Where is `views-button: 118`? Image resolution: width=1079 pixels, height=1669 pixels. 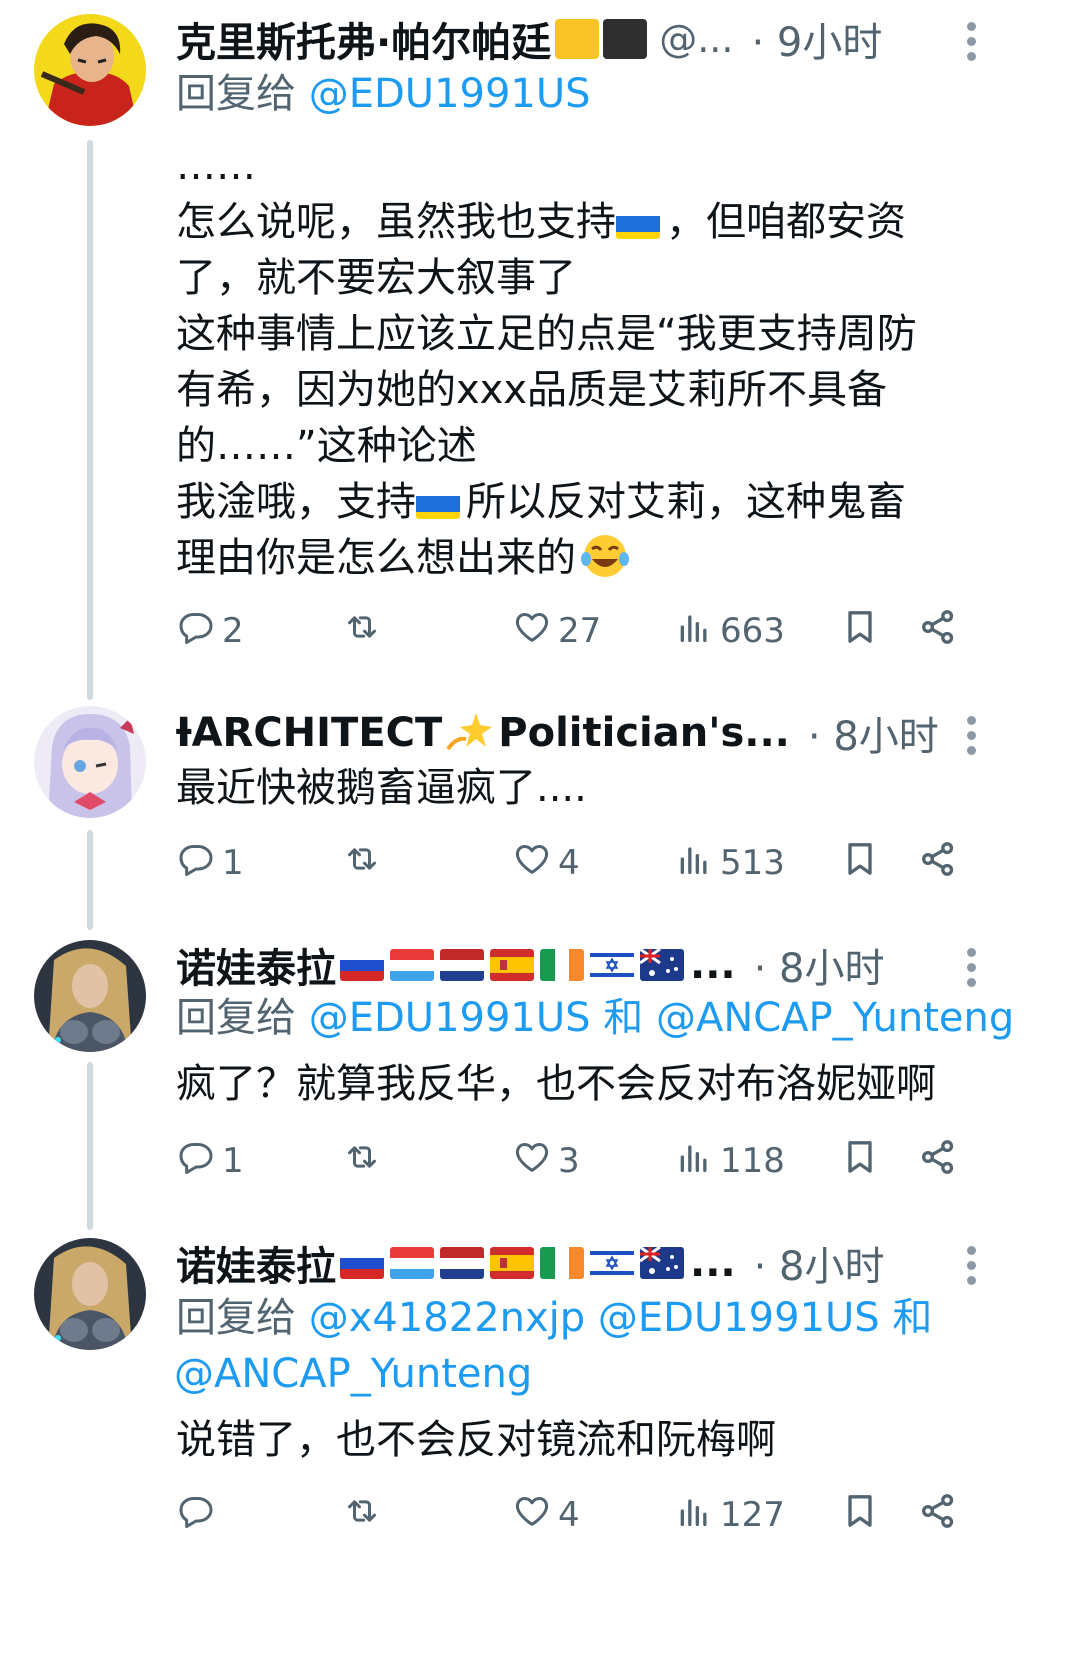 views-button: 118 is located at coordinates (729, 1161).